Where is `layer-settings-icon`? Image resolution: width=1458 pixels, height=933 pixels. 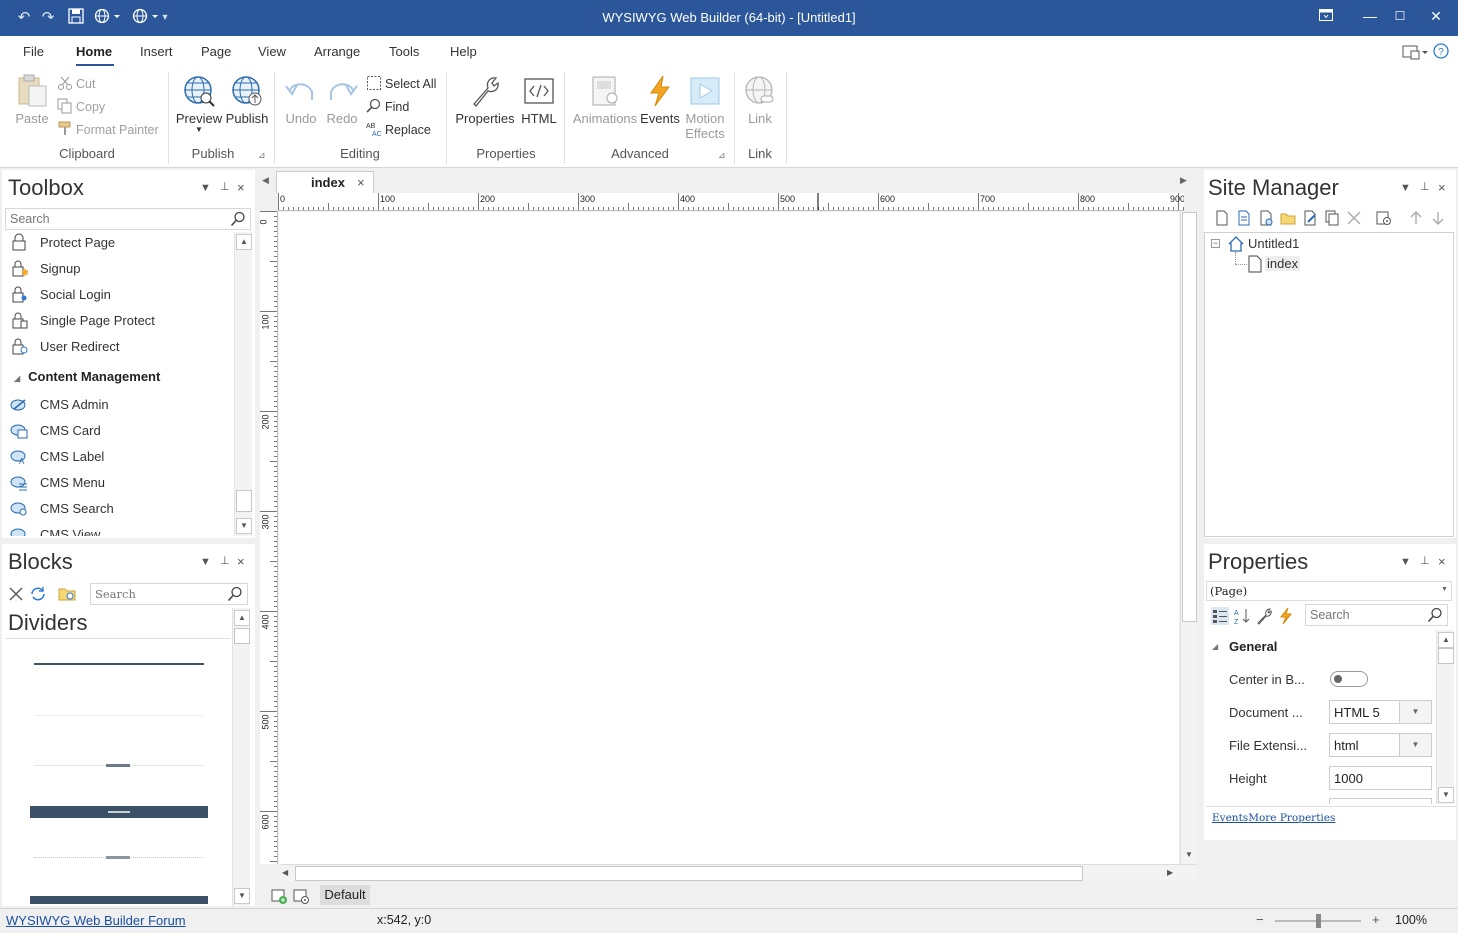
layer-settings-icon is located at coordinates (301, 897).